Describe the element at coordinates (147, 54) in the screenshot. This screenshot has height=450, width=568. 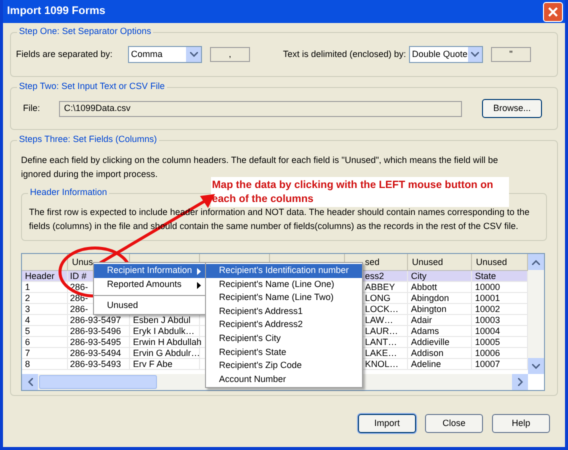
I see `dropdown-value: Comma` at that location.